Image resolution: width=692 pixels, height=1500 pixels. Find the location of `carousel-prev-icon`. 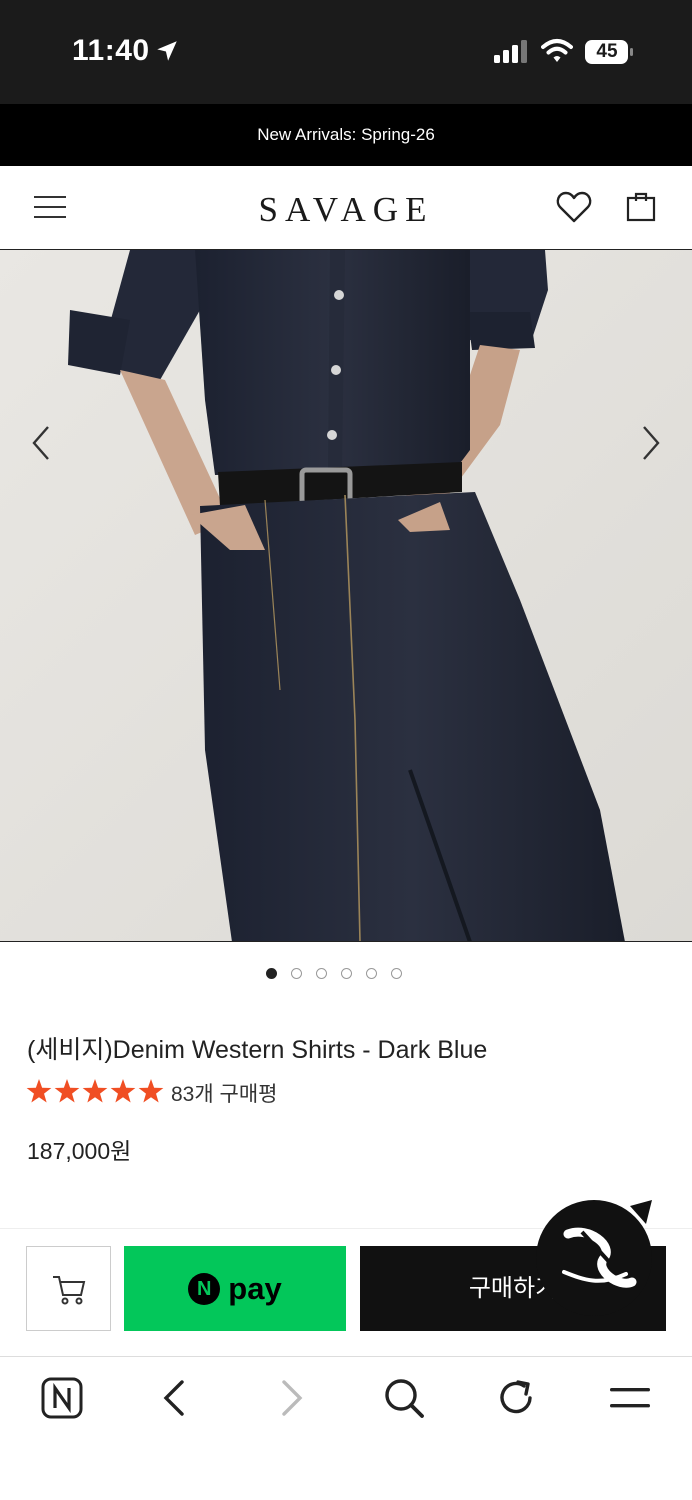

carousel-prev-icon is located at coordinates (42, 443).